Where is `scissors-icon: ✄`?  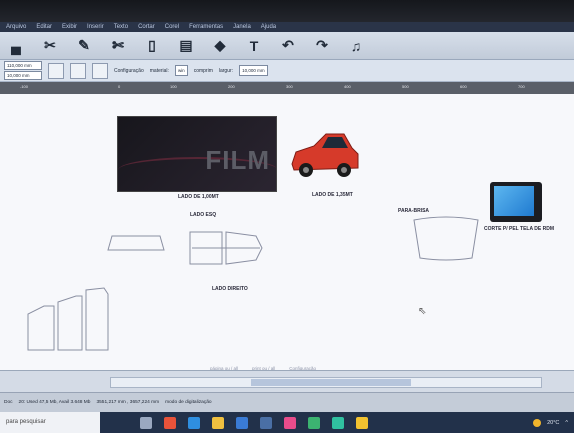 scissors-icon: ✄ is located at coordinates (118, 46).